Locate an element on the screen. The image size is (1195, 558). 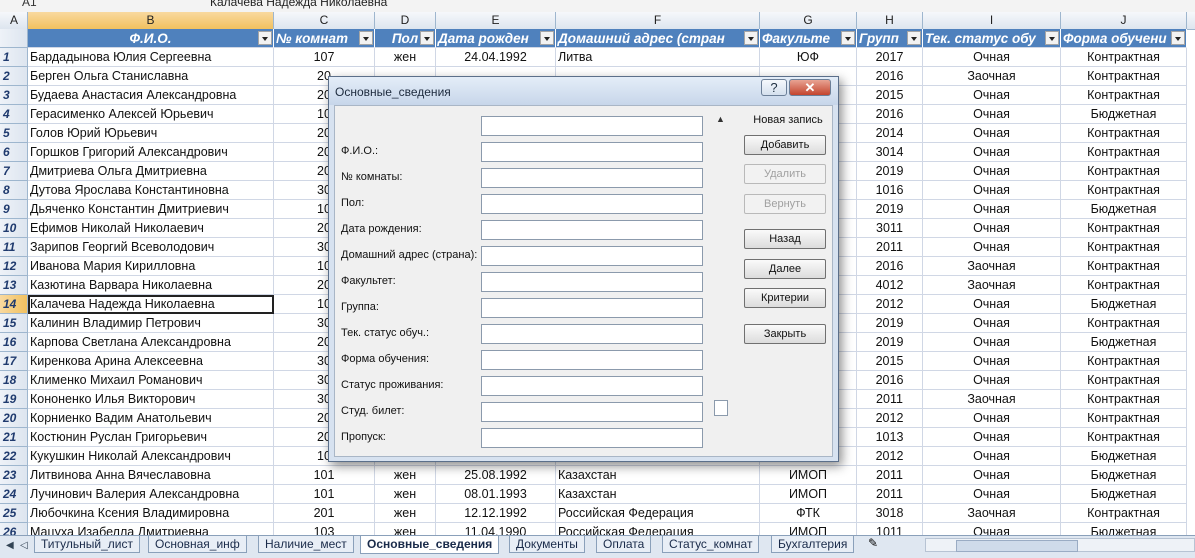
cell-dob: 12.12.1992 is located at coordinates (496, 513).